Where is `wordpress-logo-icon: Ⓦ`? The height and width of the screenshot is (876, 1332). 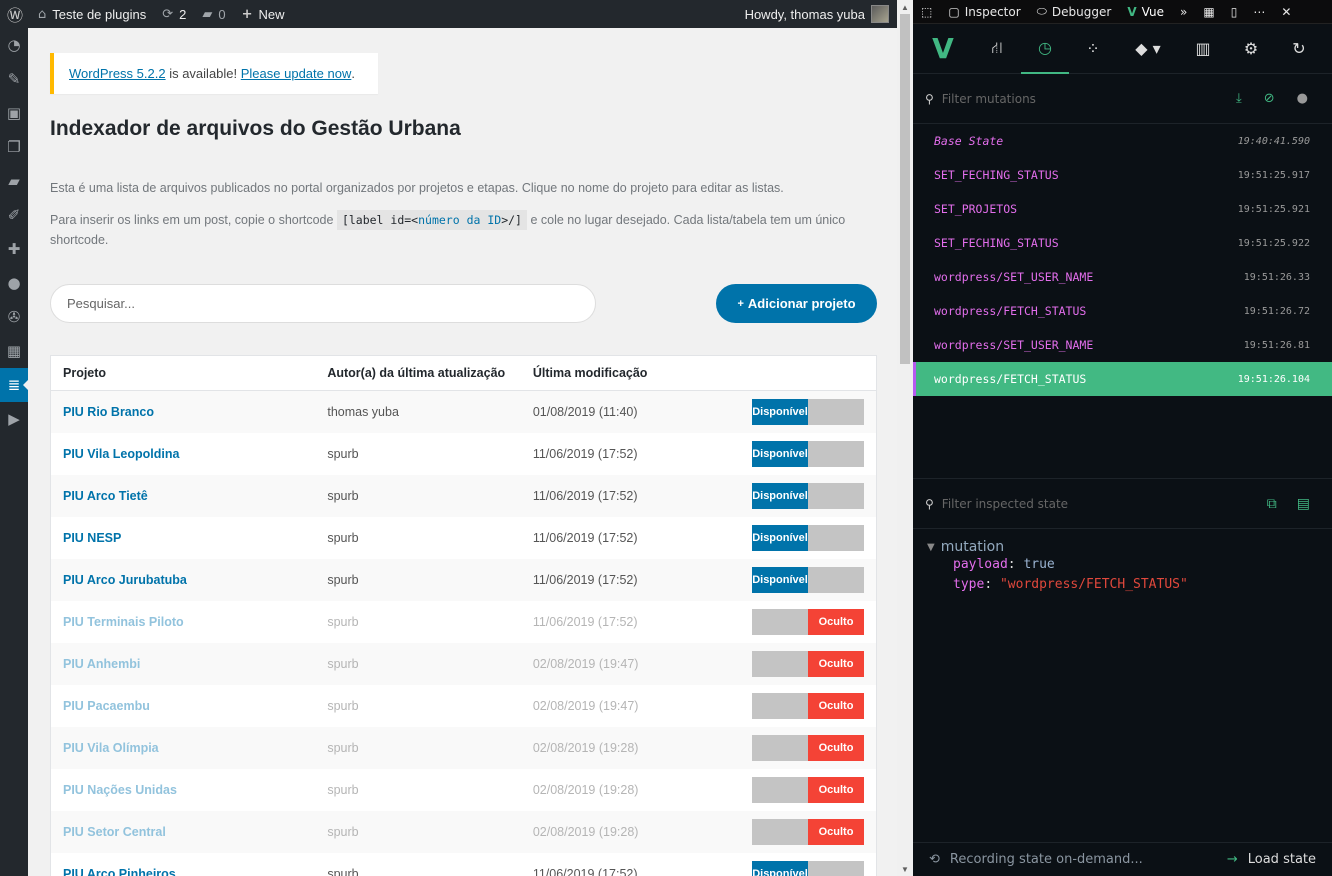
wordpress-logo-icon: Ⓦ is located at coordinates (15, 14).